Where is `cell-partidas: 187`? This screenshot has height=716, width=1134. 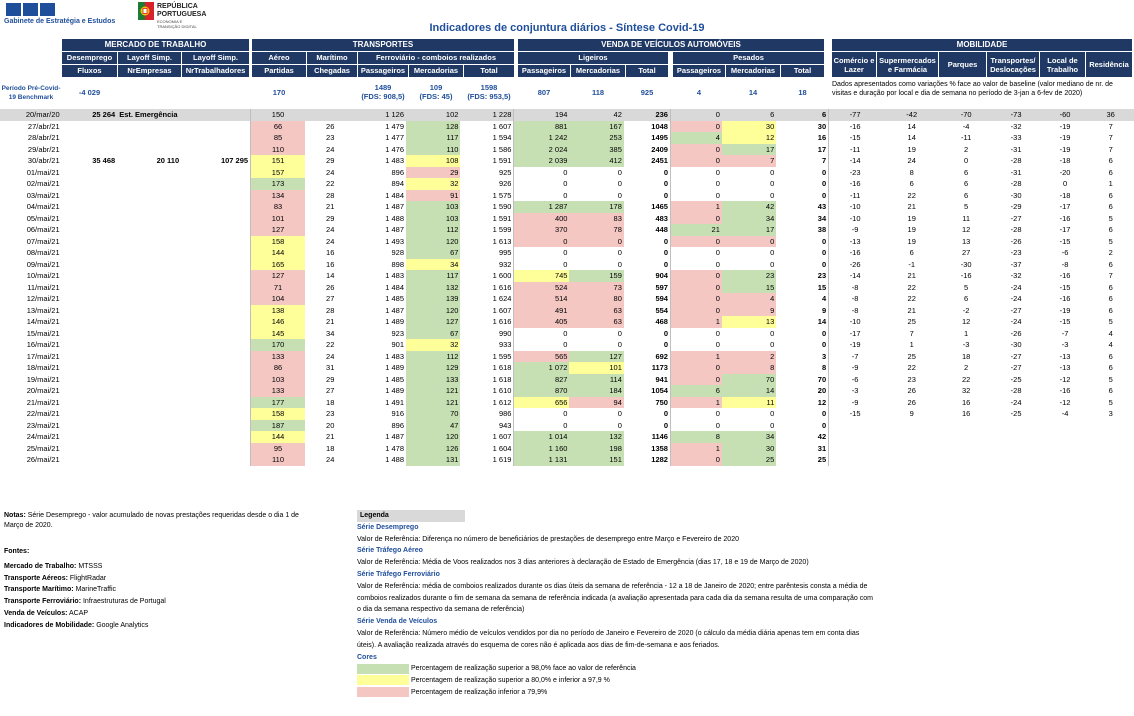 cell-partidas: 187 is located at coordinates (277, 425).